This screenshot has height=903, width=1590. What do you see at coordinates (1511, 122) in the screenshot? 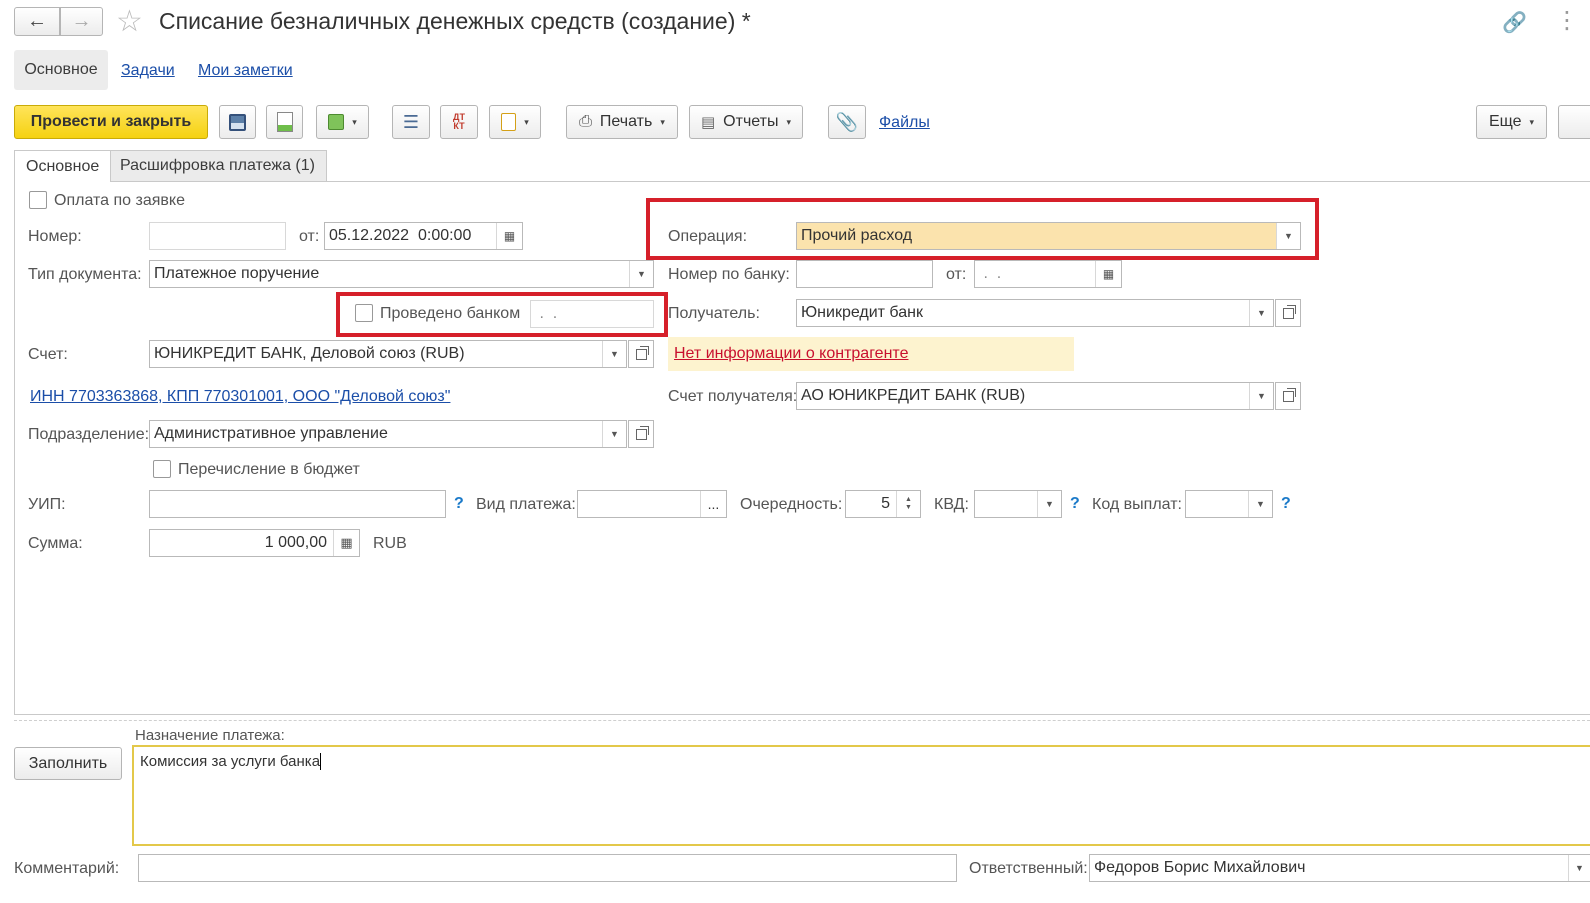
I see `more-button: Еще ▾` at bounding box center [1511, 122].